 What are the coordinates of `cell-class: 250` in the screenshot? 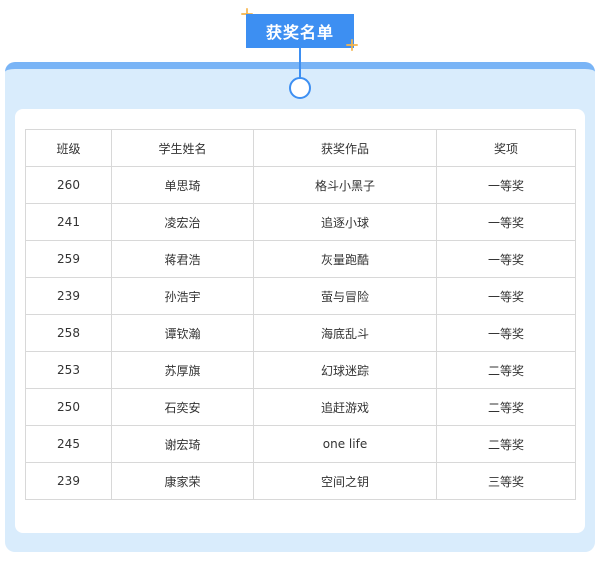 It's located at (68, 407).